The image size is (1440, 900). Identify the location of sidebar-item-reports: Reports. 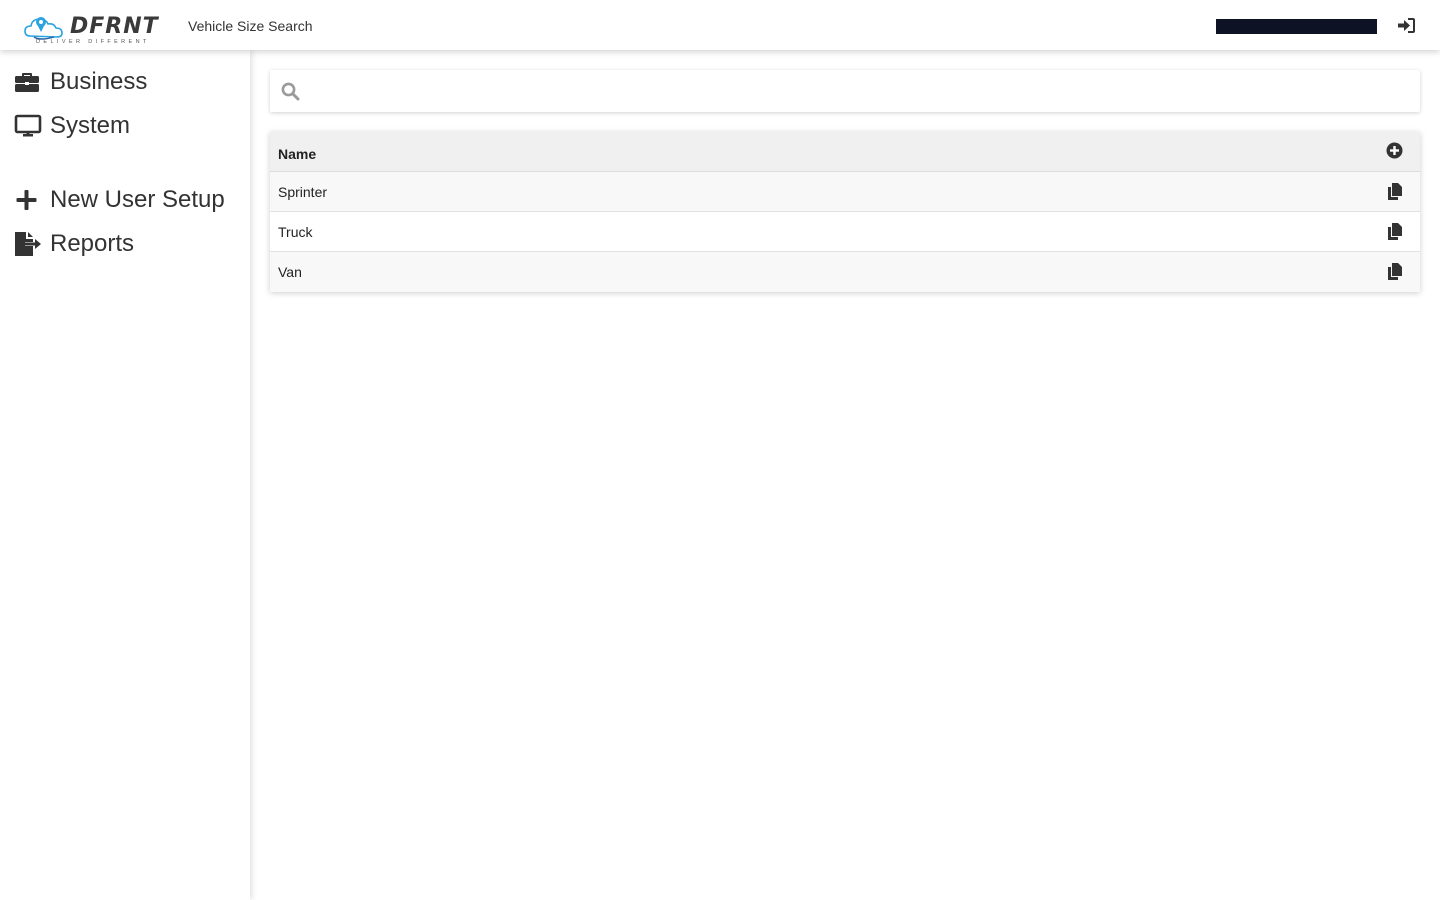
(74, 244).